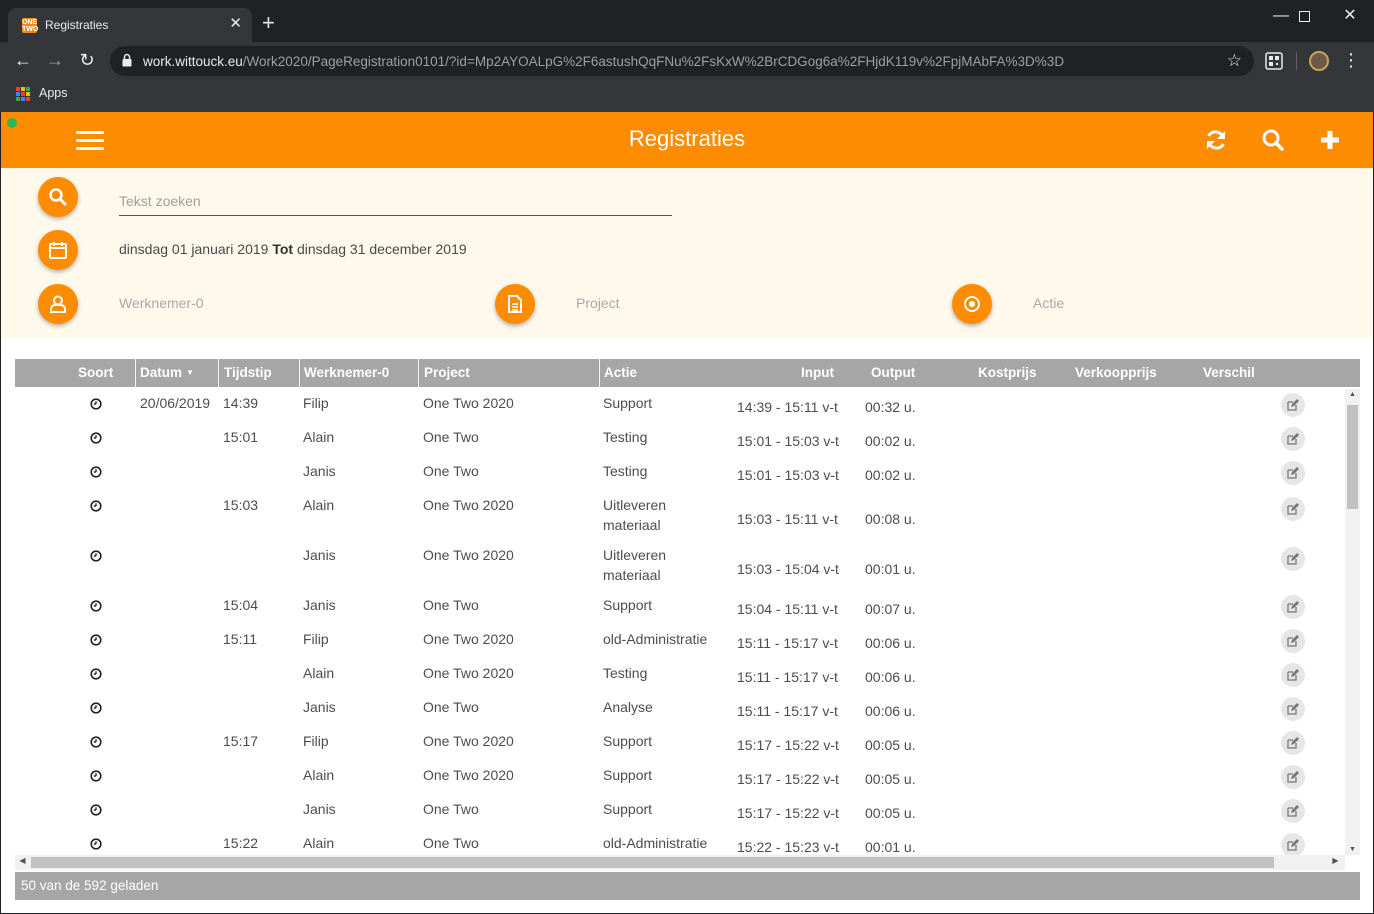 The image size is (1374, 914). I want to click on column-separator, so click(418, 373).